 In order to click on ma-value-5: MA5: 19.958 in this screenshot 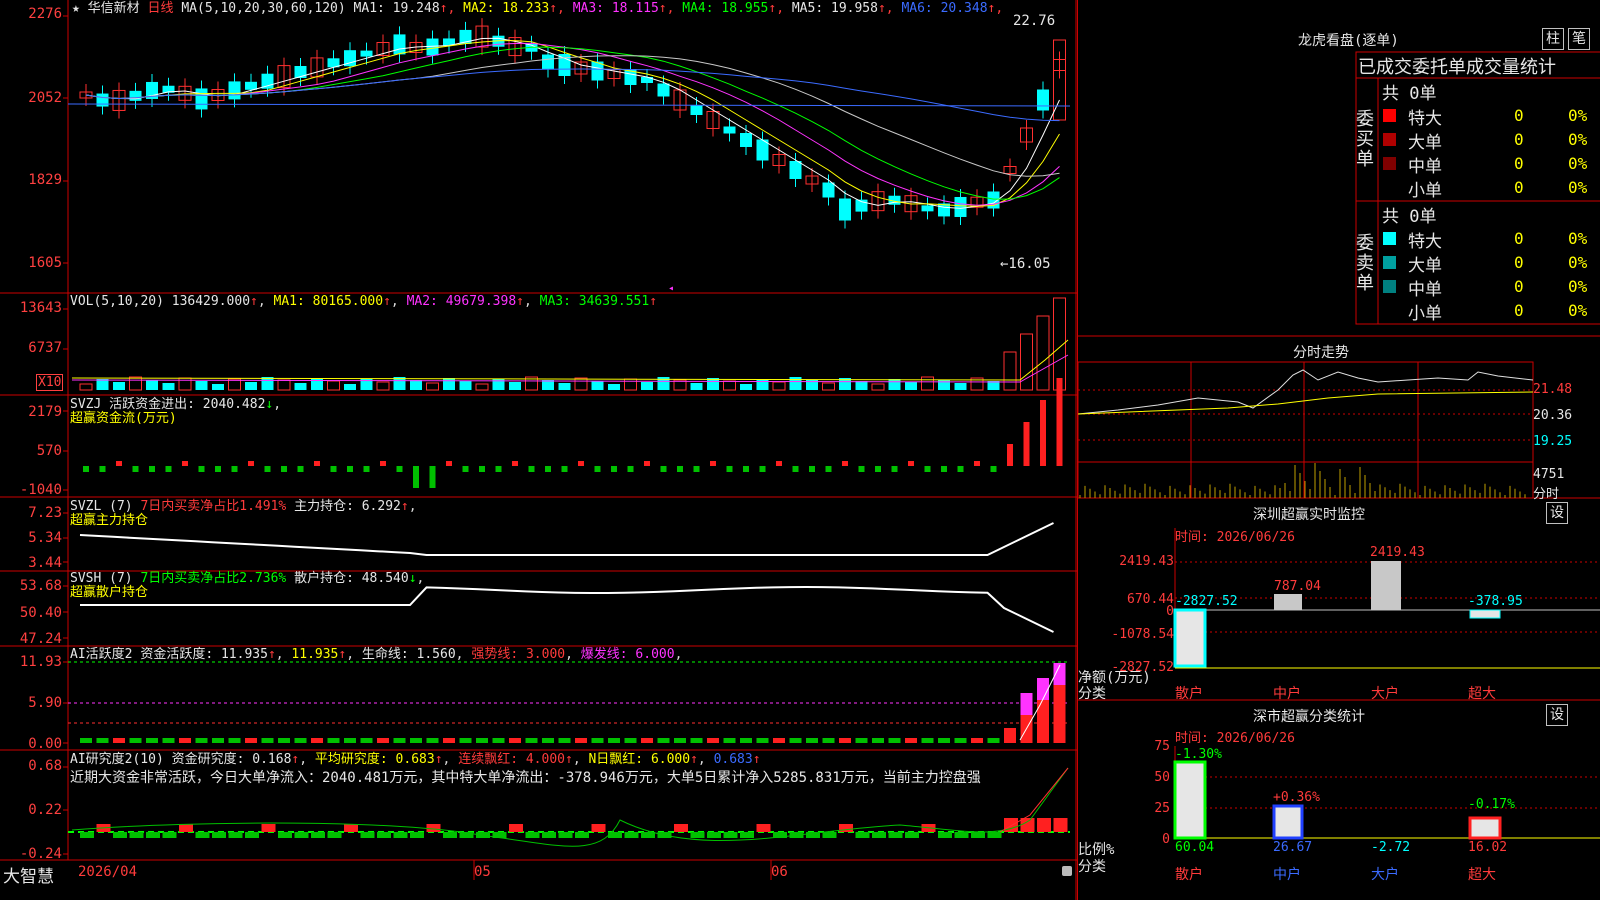, I will do `click(834, 8)`.